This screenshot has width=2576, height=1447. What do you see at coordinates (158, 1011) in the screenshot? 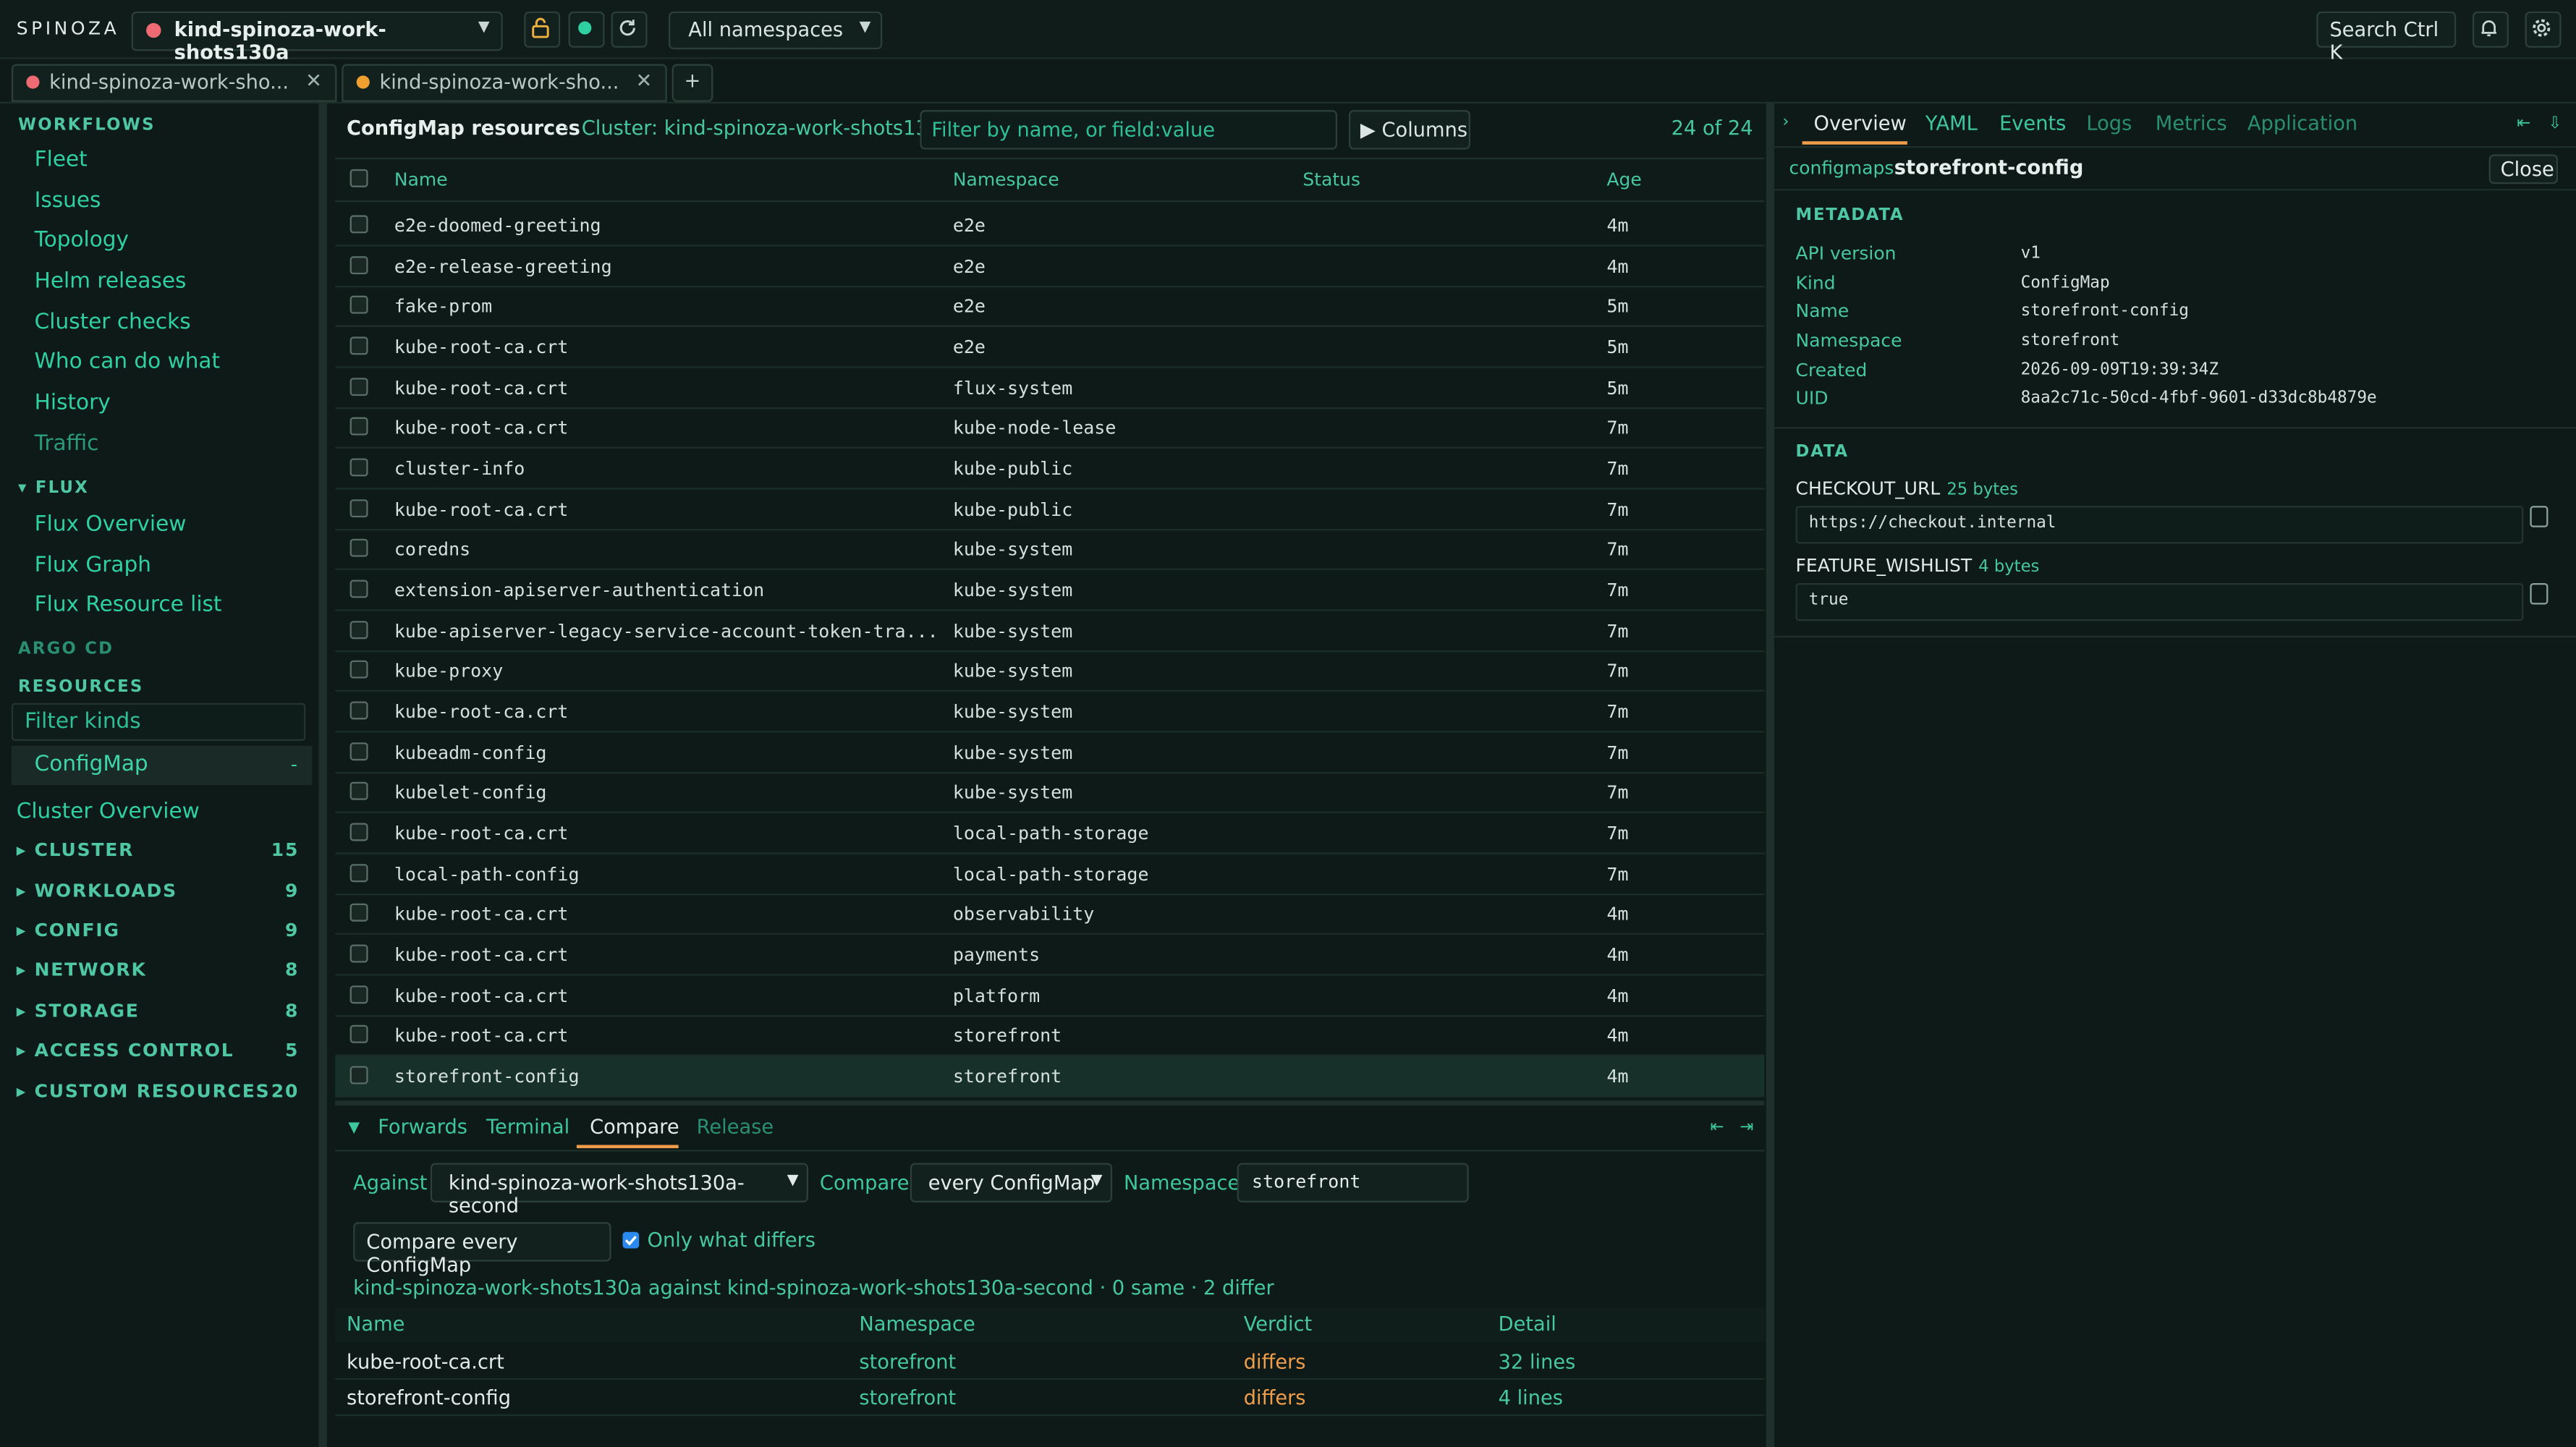
I see `sidebar-group-storage: ▸ STORAGE 8` at bounding box center [158, 1011].